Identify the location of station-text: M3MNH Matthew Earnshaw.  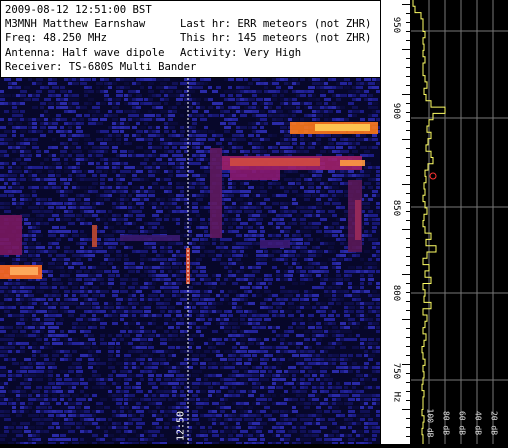
(75, 24).